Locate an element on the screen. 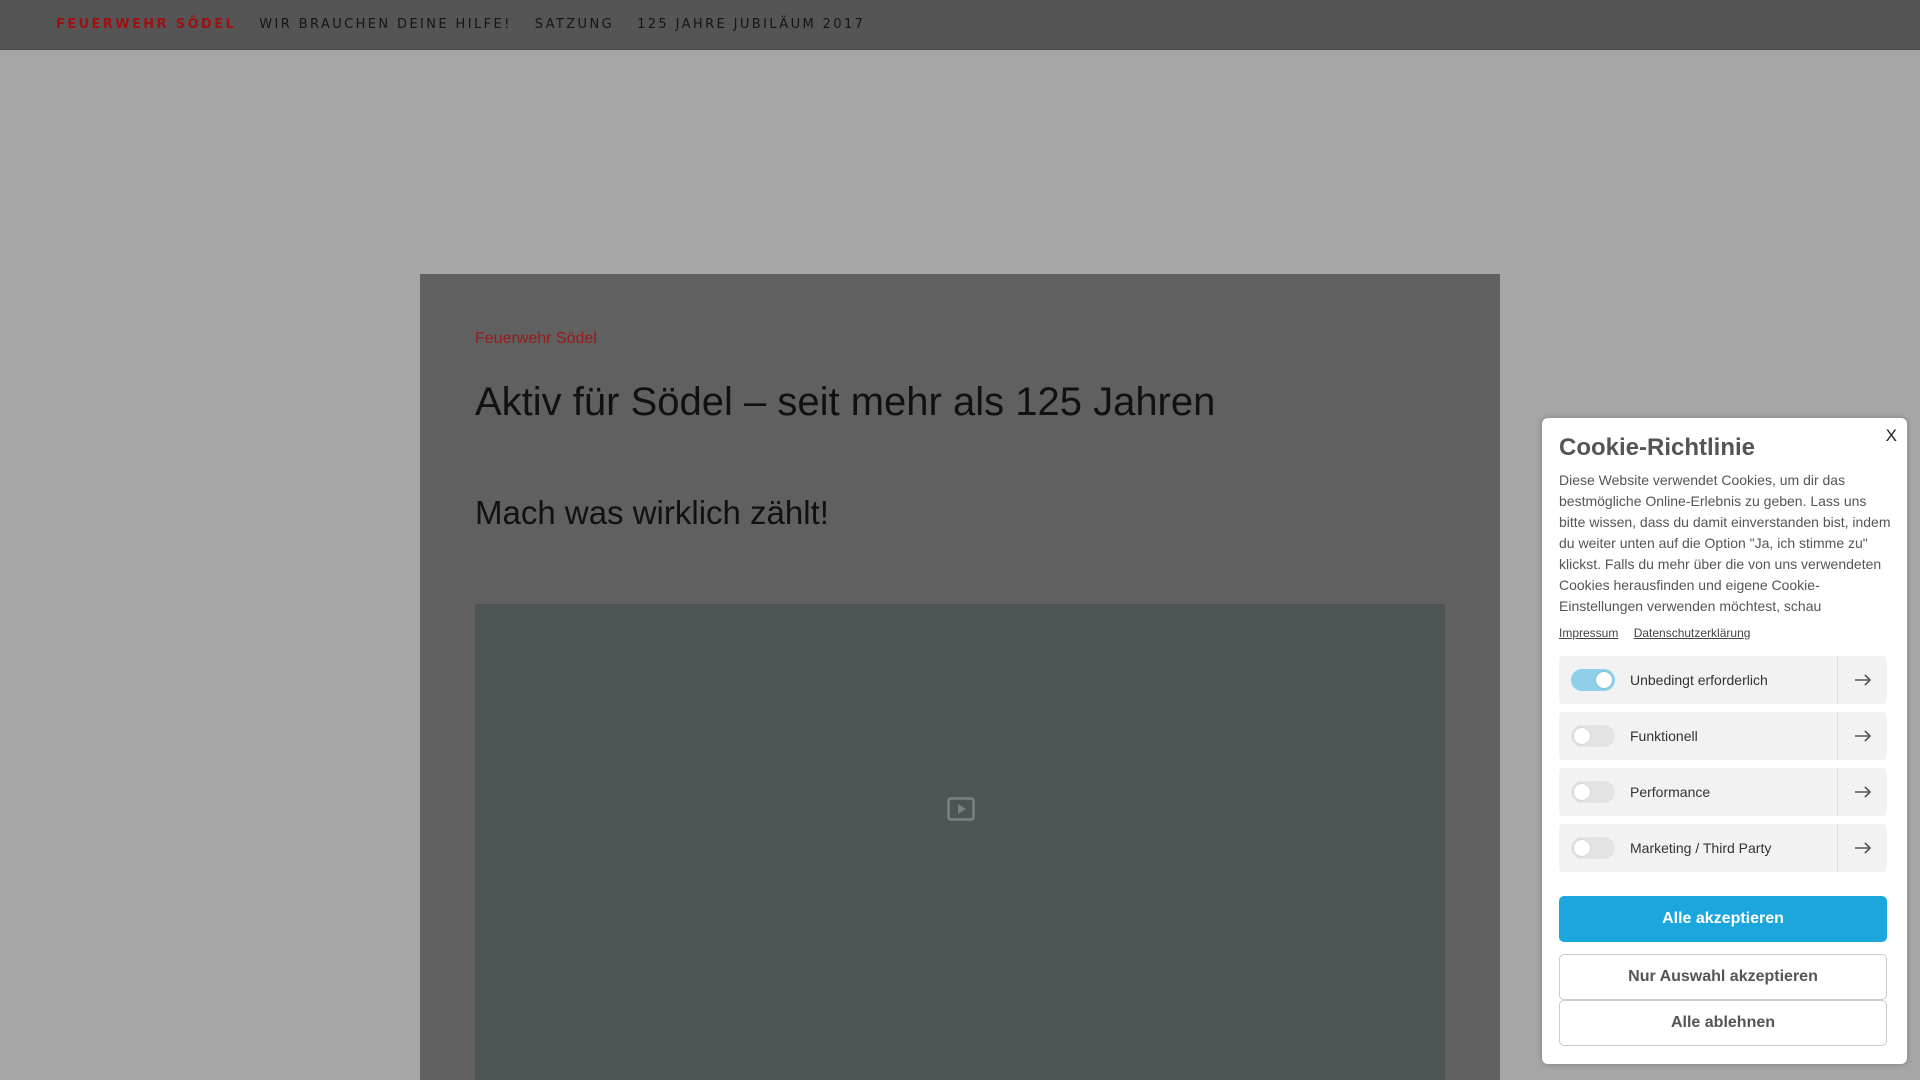 Image resolution: width=1920 pixels, height=1080 pixels. page-subtitle: Mach was wirklich zählt! is located at coordinates (652, 512).